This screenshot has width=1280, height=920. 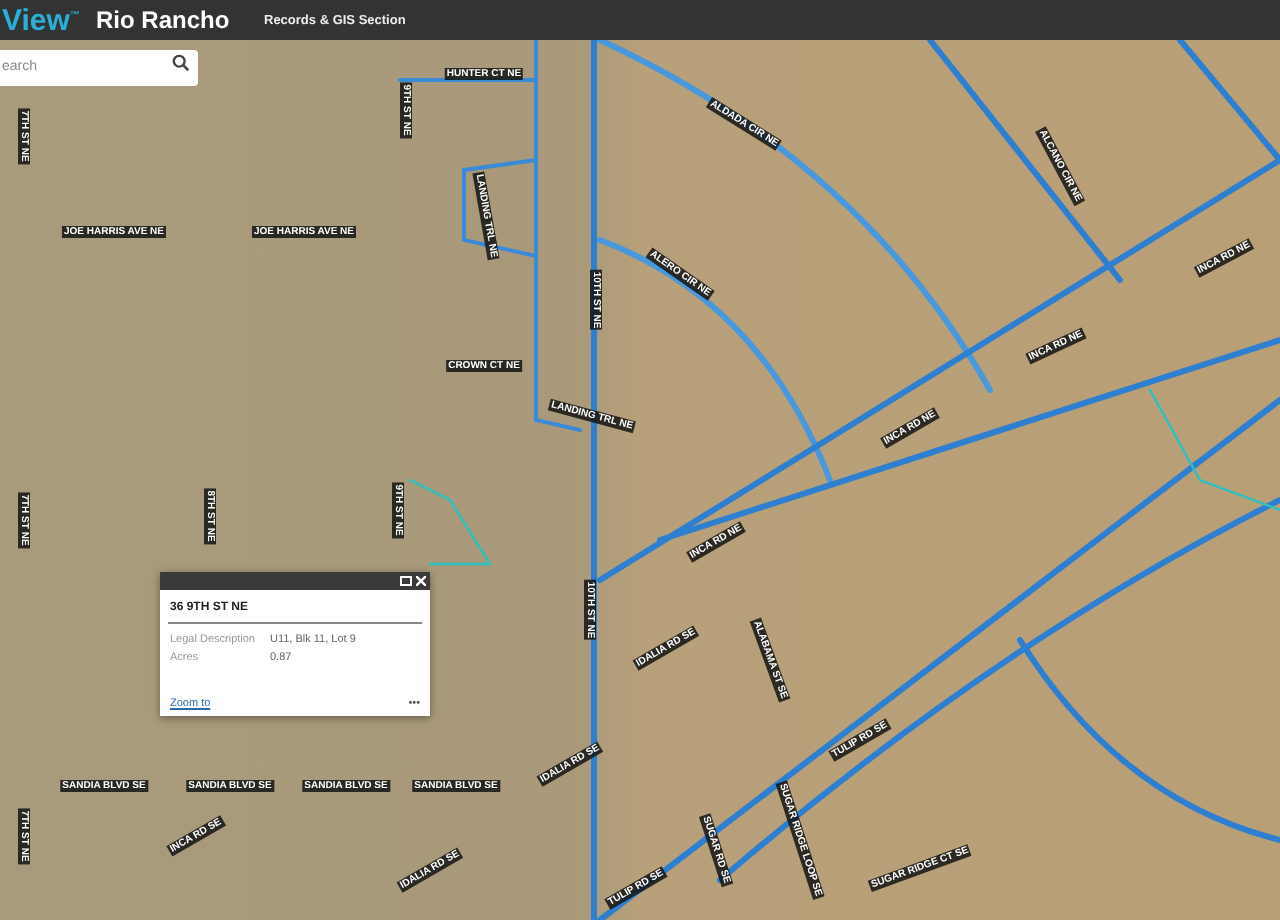 I want to click on app-logo: View$^{™}$, so click(x=42, y=20).